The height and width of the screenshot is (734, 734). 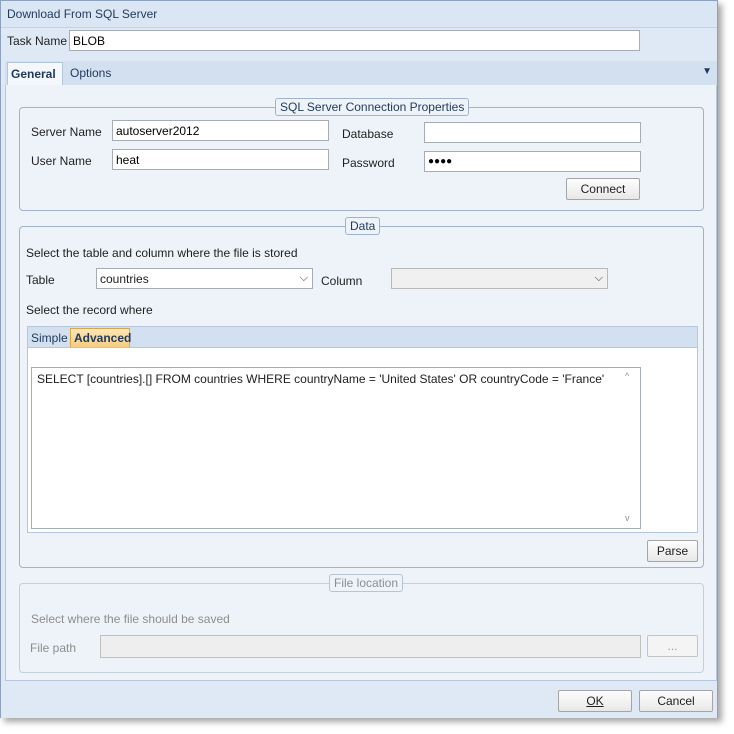 I want to click on ok-button: OK, so click(x=595, y=701).